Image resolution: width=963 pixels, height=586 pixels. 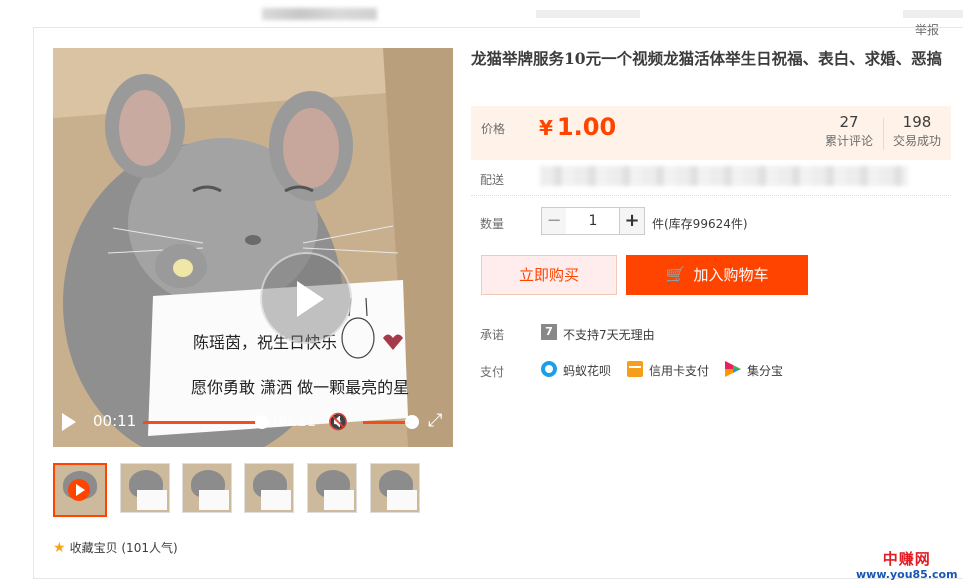 What do you see at coordinates (319, 14) in the screenshot?
I see `blurred-header-text` at bounding box center [319, 14].